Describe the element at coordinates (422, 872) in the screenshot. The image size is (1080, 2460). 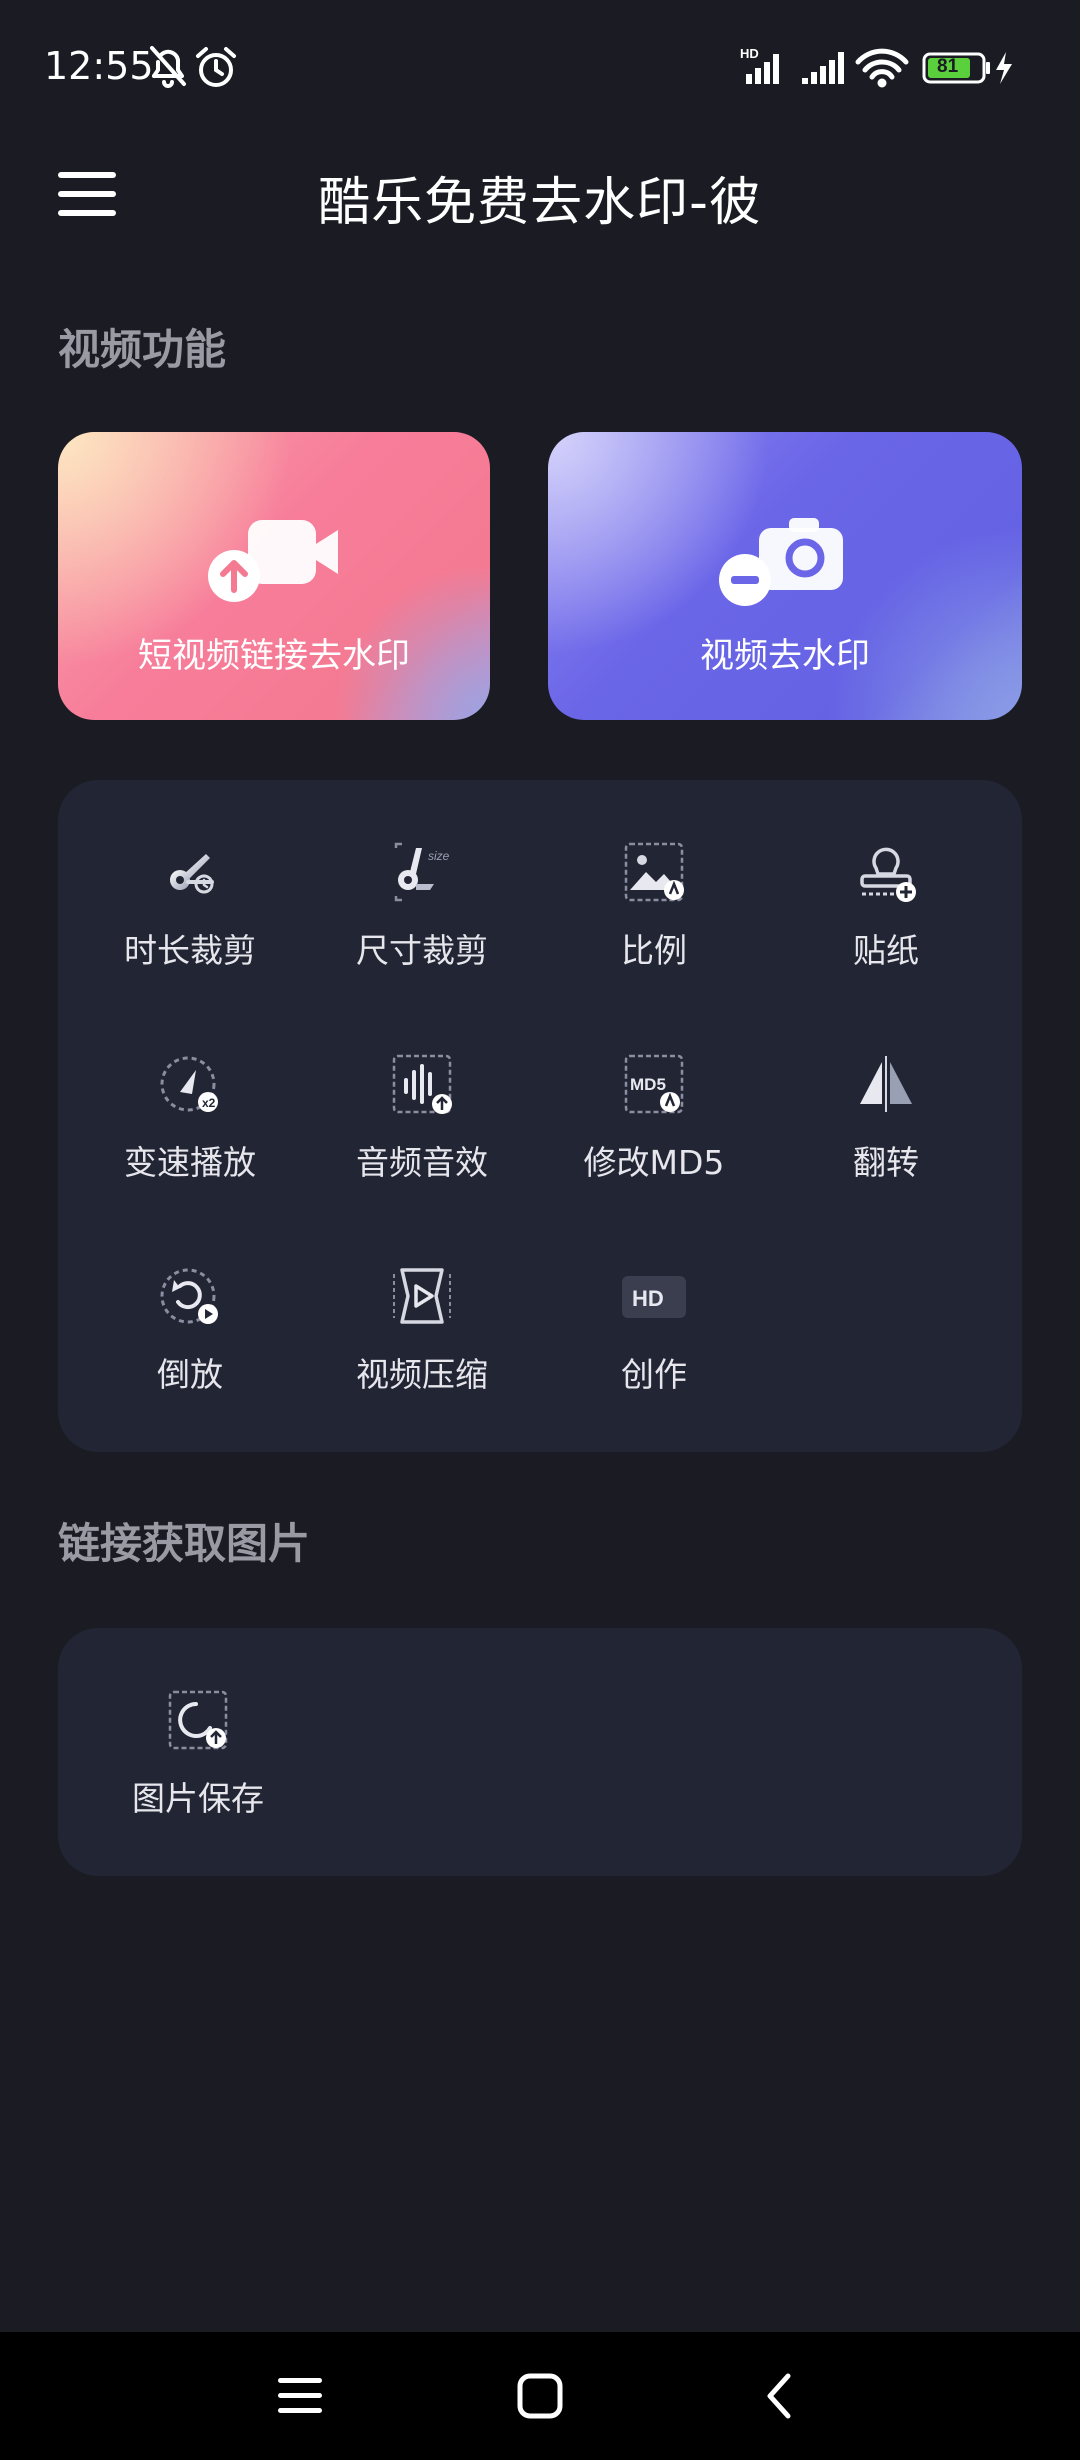
I see `scissors-size-icon: size` at that location.